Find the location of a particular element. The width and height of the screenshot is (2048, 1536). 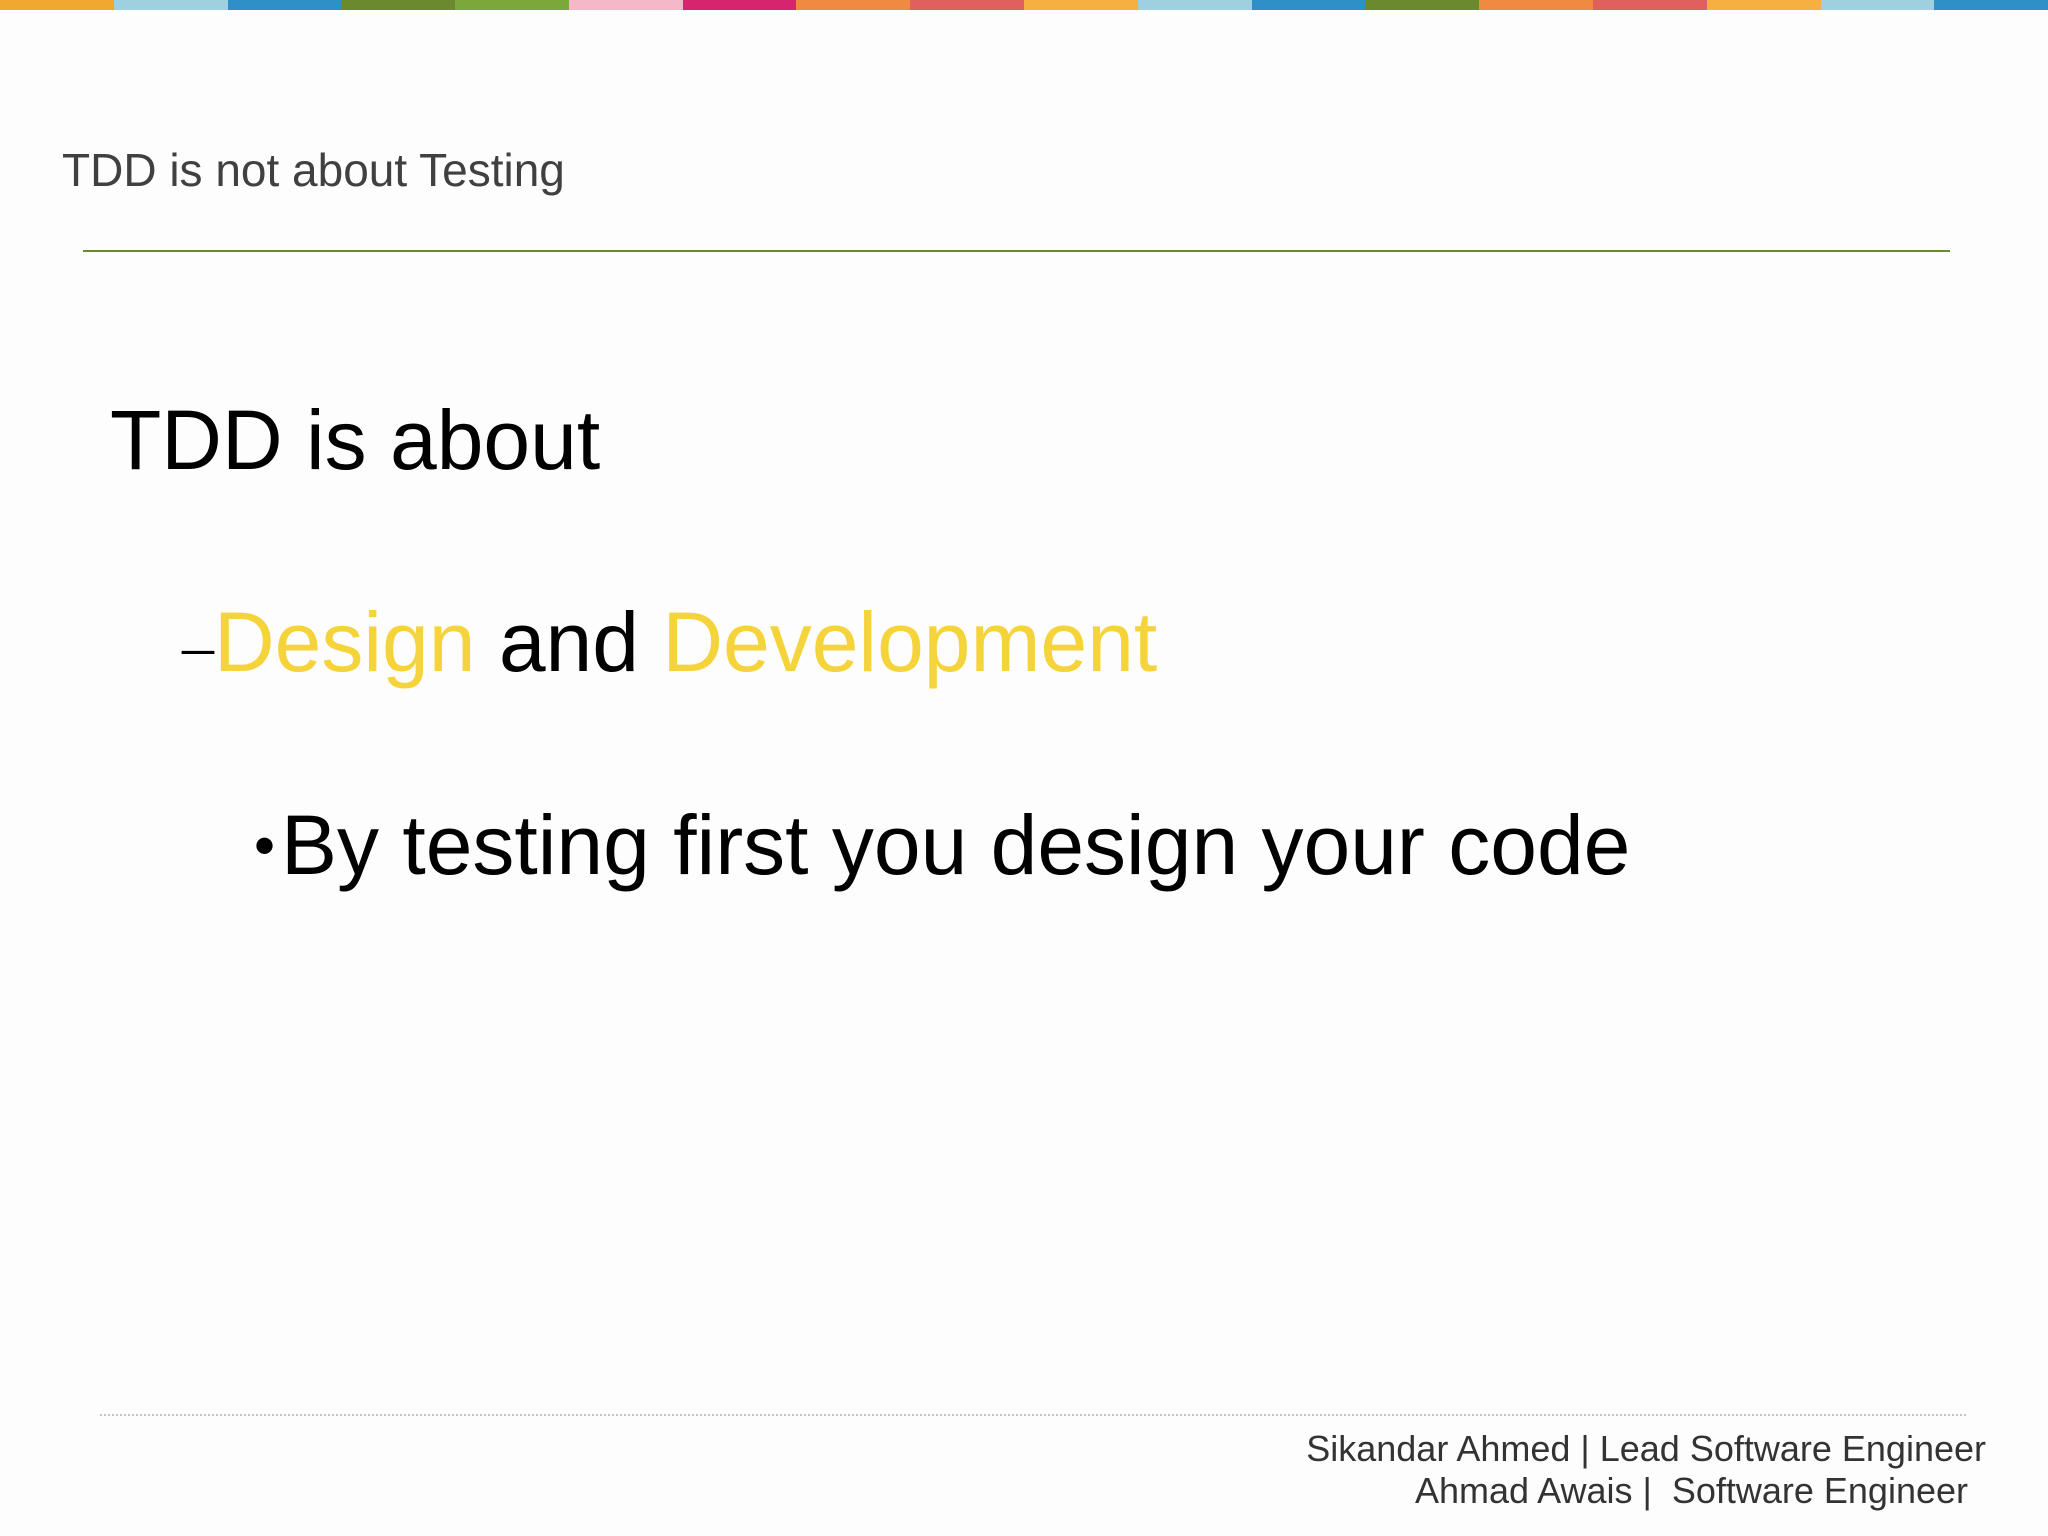

sub-point: –Design and Development is located at coordinates (669, 644).